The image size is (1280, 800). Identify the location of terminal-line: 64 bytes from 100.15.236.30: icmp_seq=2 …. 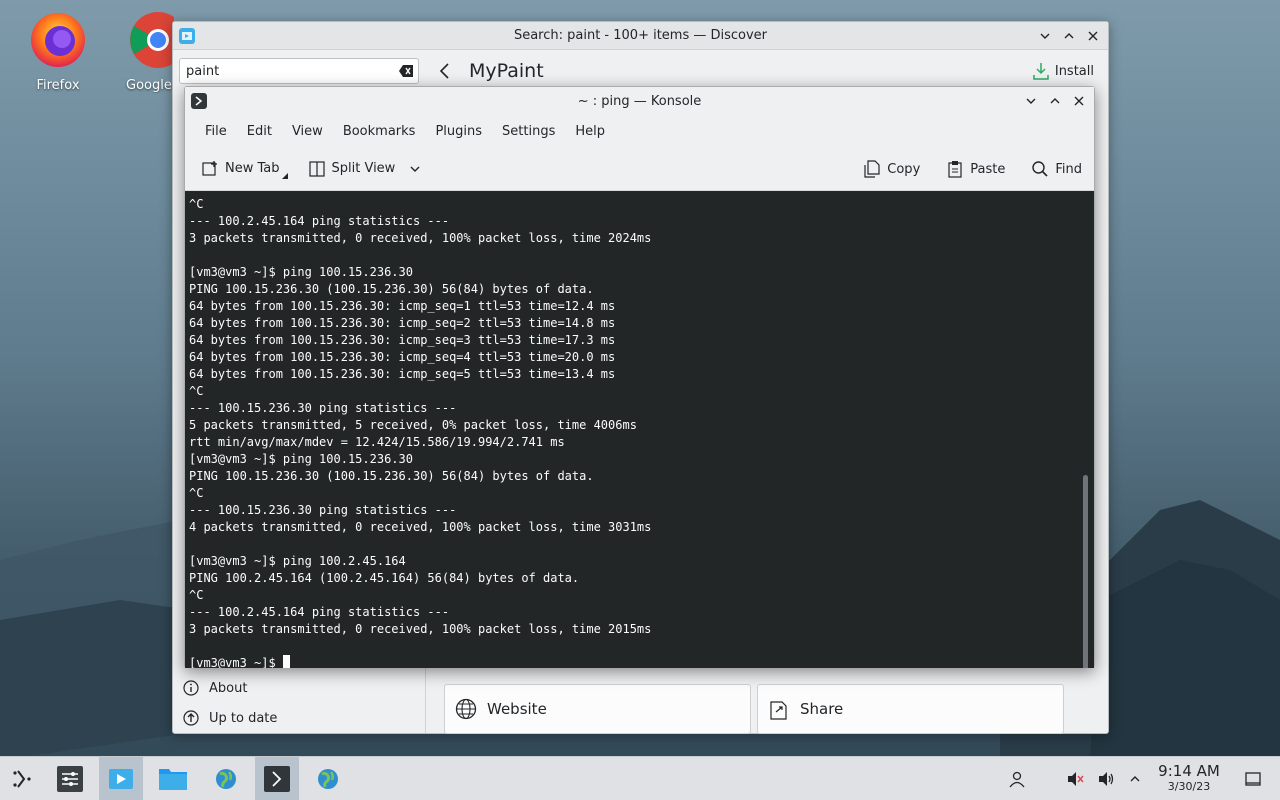
(402, 323).